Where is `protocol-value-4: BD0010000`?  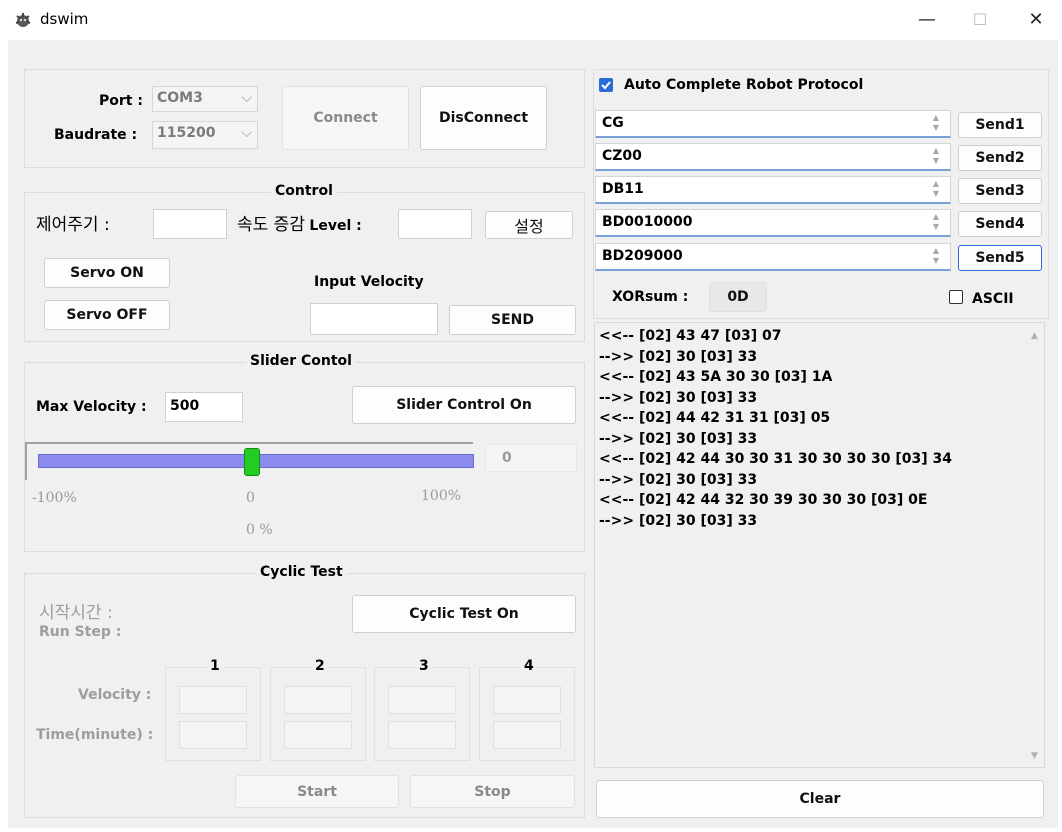 protocol-value-4: BD0010000 is located at coordinates (647, 222).